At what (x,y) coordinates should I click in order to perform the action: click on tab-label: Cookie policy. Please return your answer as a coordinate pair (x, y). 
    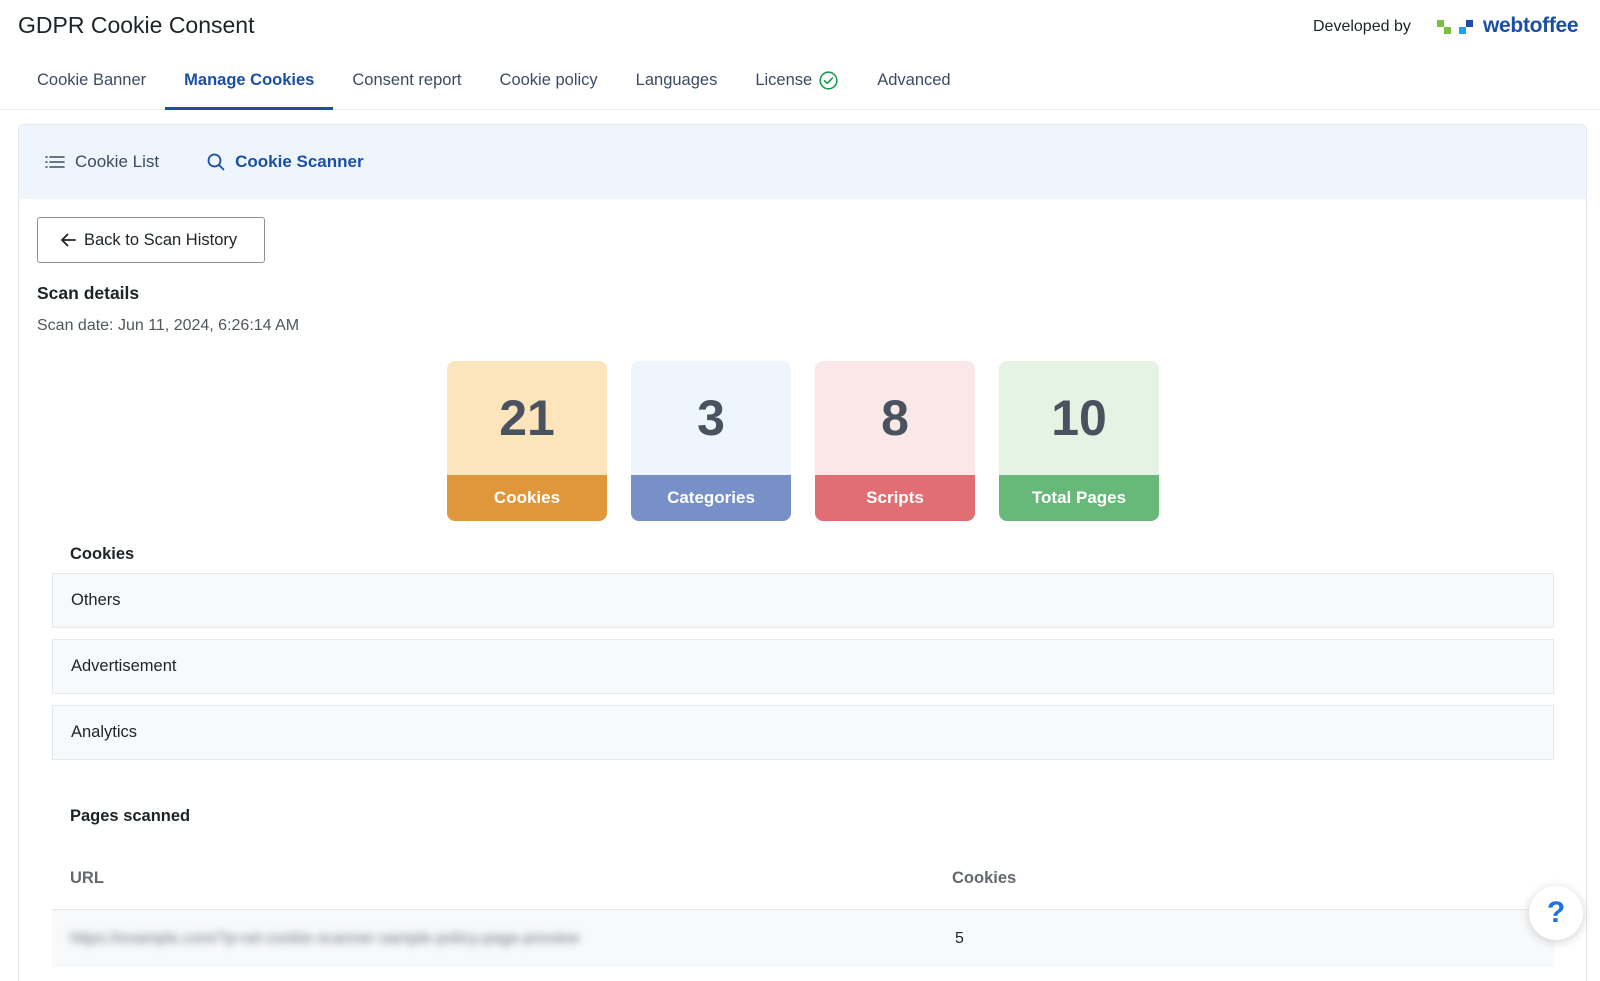
    Looking at the image, I should click on (548, 80).